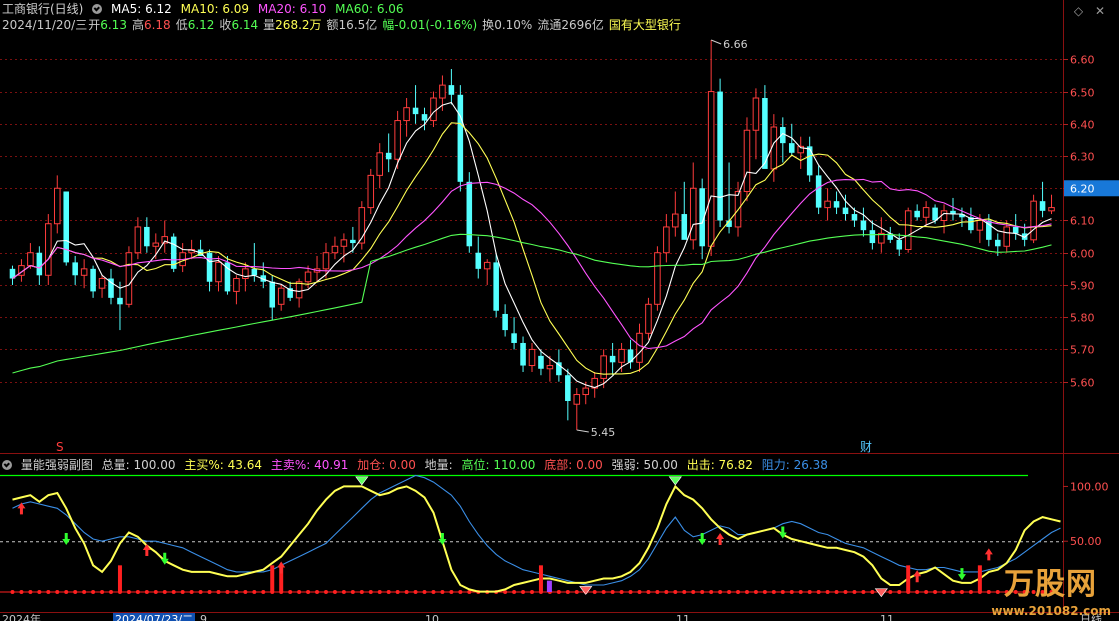 The image size is (1119, 621). I want to click on brand-watermark: 万股网, so click(1050, 584).